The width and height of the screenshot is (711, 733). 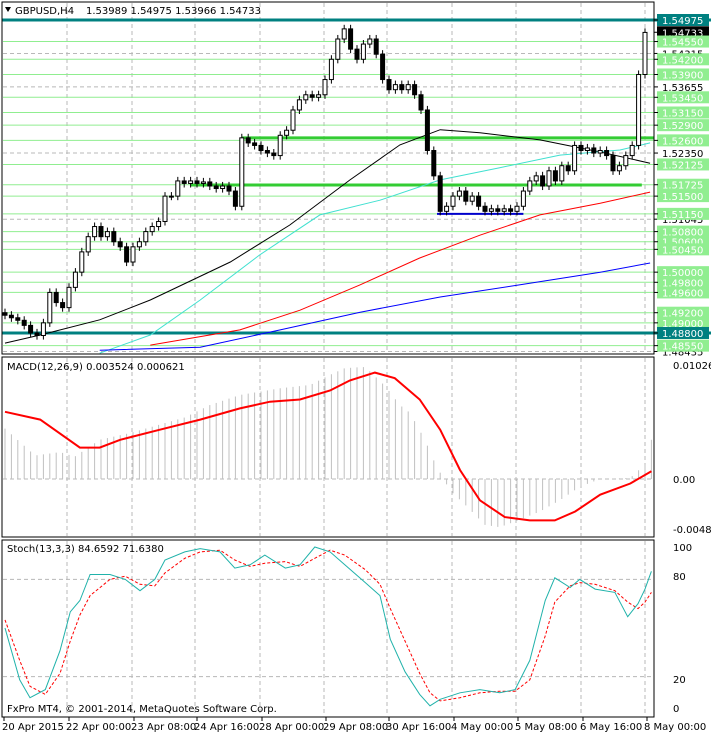 What do you see at coordinates (98, 727) in the screenshot?
I see `time-label: 22 Apr 00:00` at bounding box center [98, 727].